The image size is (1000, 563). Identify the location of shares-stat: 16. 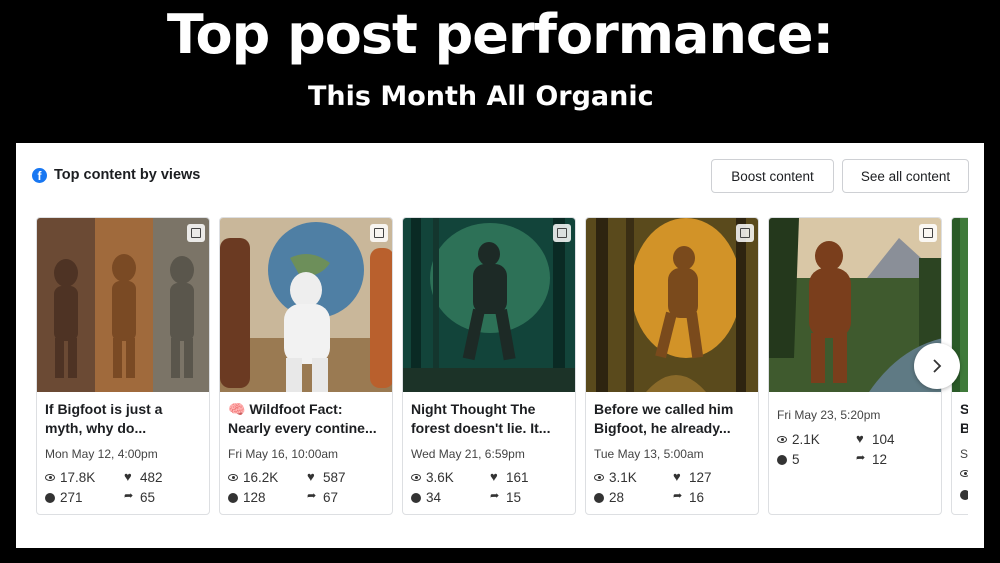
(689, 497).